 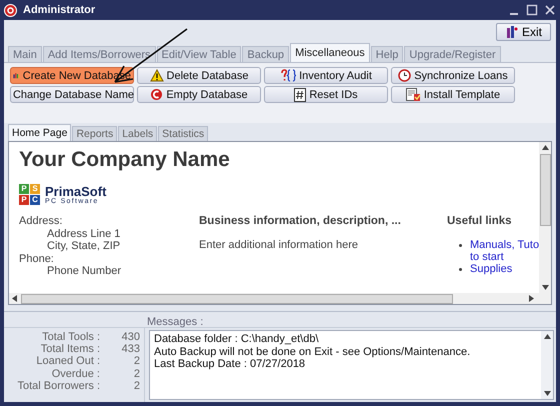 I want to click on horizontal-scrollbar, so click(x=280, y=298).